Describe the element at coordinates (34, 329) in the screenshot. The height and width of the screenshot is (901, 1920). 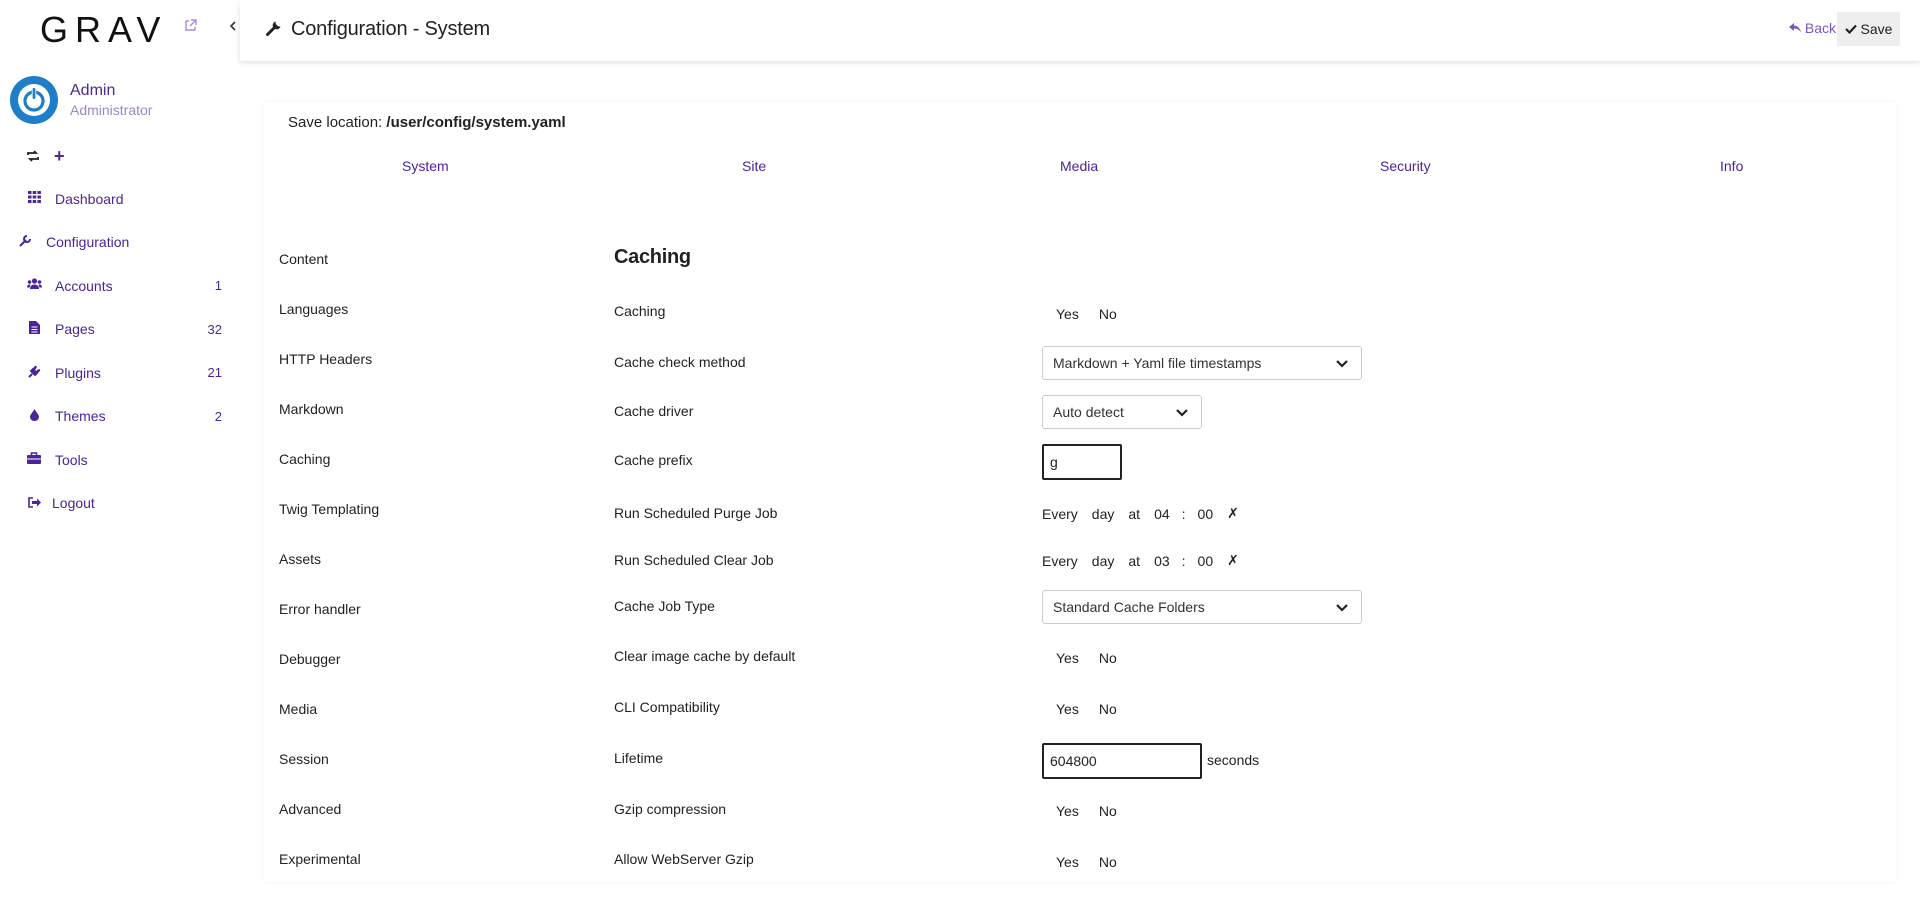
I see `file-icon` at that location.